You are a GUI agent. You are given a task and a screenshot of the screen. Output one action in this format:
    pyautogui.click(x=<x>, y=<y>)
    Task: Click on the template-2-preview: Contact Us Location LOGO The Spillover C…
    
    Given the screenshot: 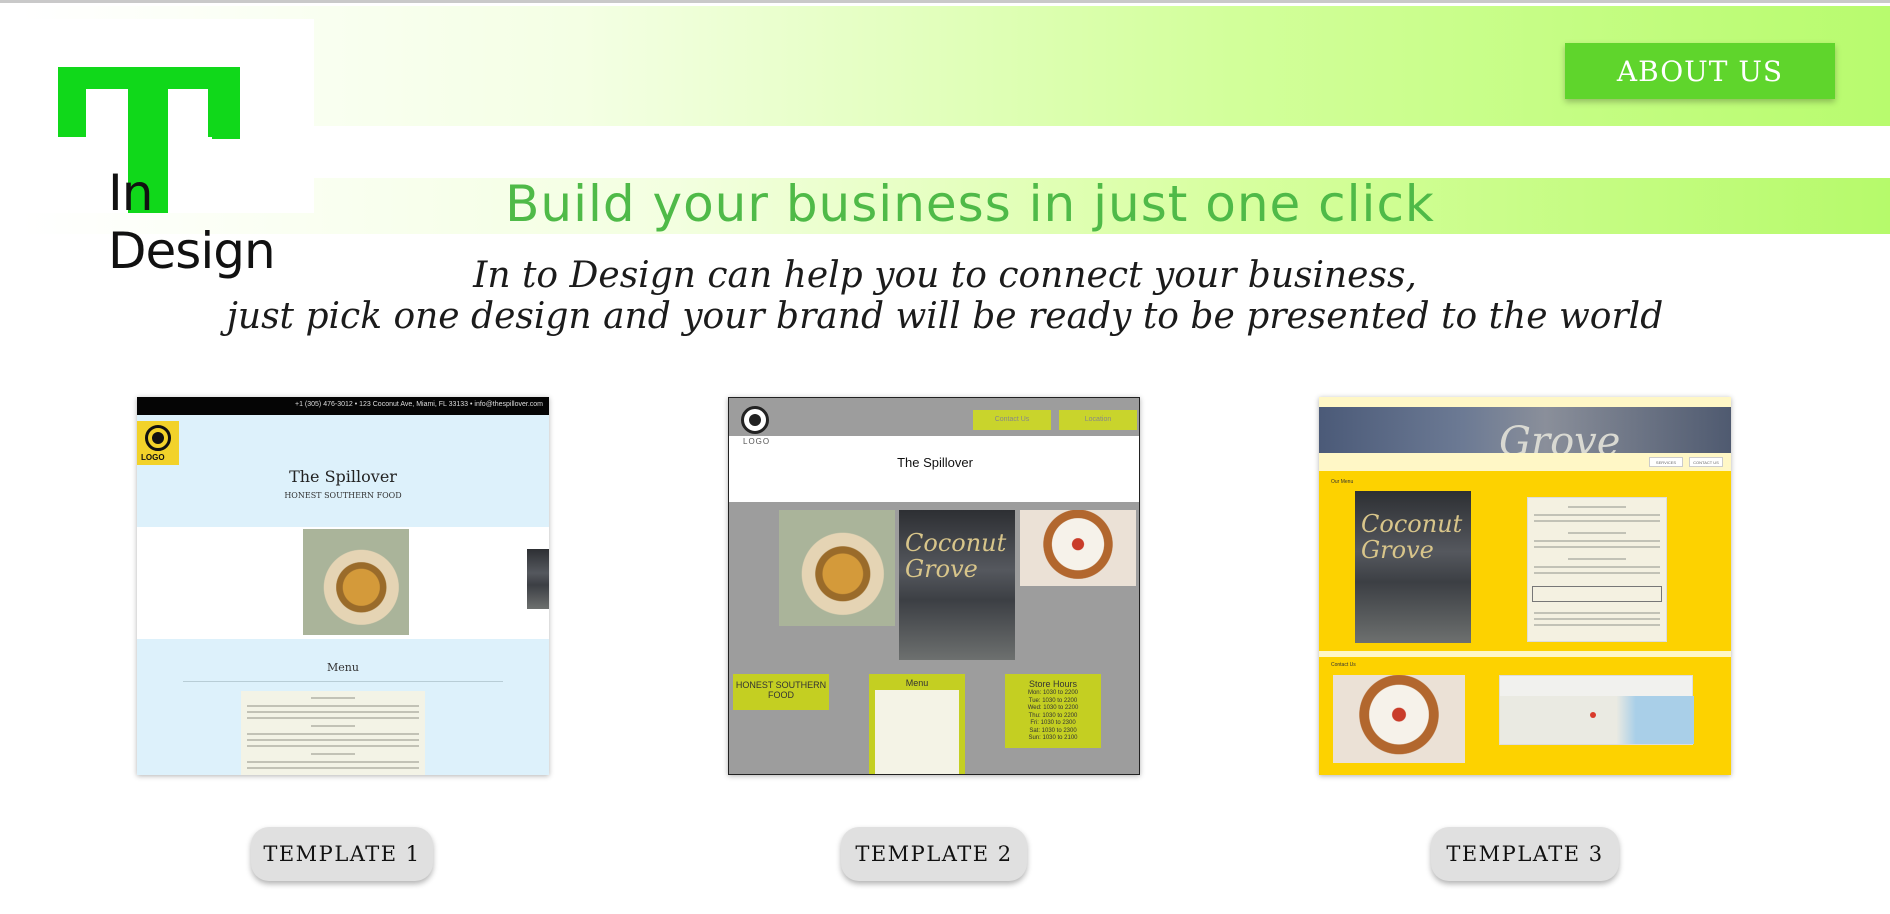 What is the action you would take?
    pyautogui.click(x=934, y=586)
    